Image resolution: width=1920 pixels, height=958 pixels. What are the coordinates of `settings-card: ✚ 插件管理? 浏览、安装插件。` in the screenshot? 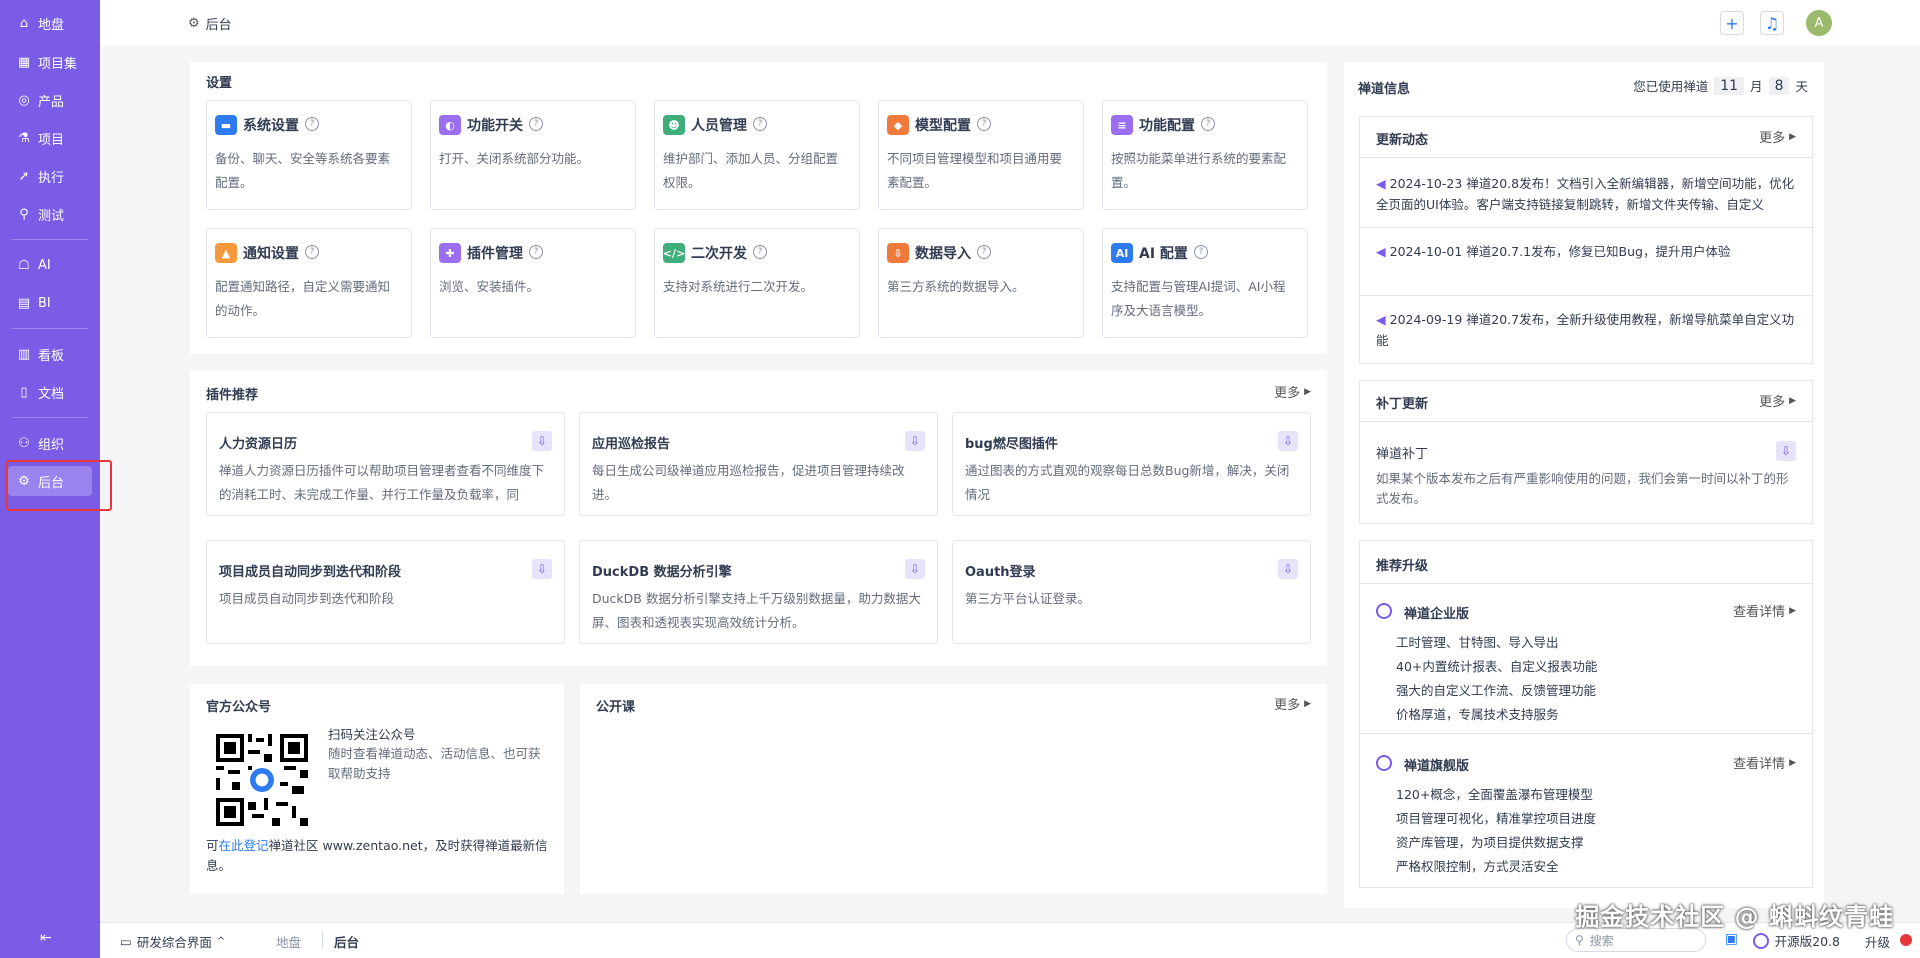 It's located at (533, 283).